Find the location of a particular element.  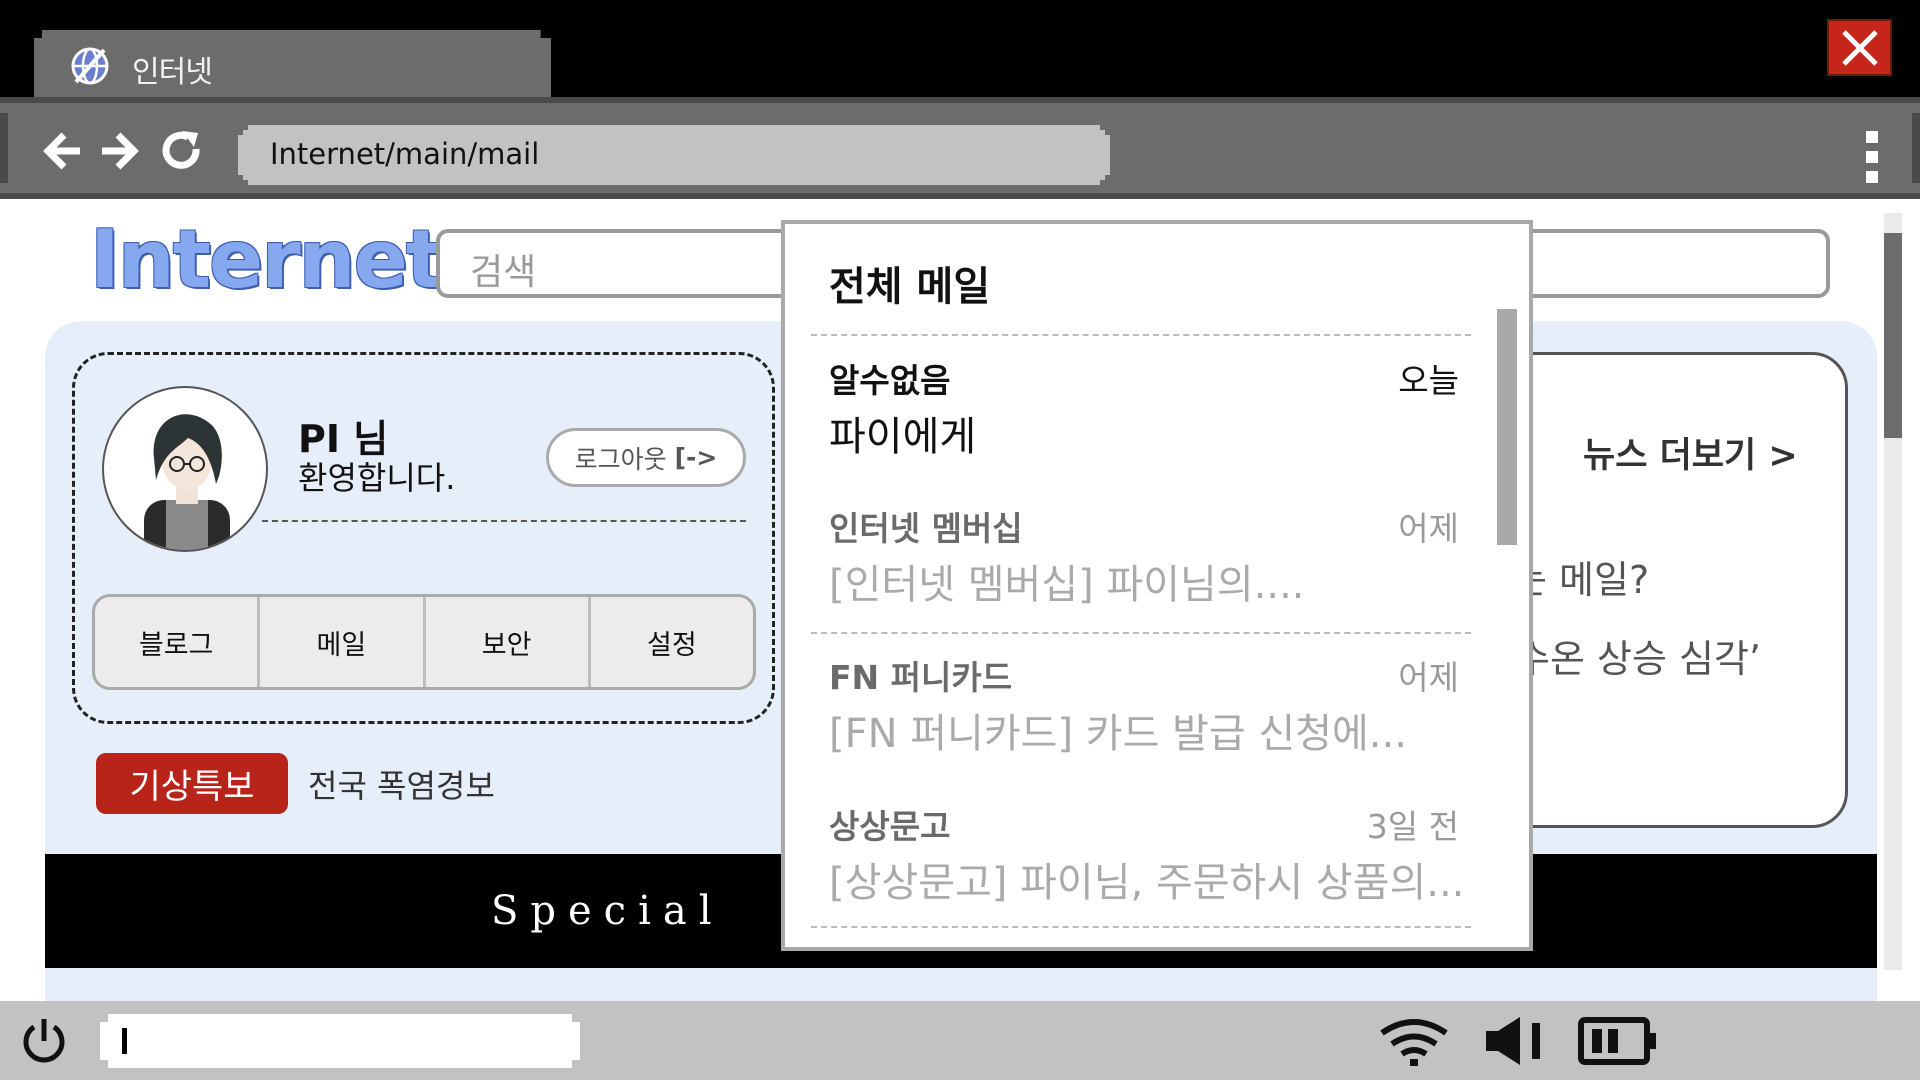

browser-tab: 인터넷 is located at coordinates (292, 63).